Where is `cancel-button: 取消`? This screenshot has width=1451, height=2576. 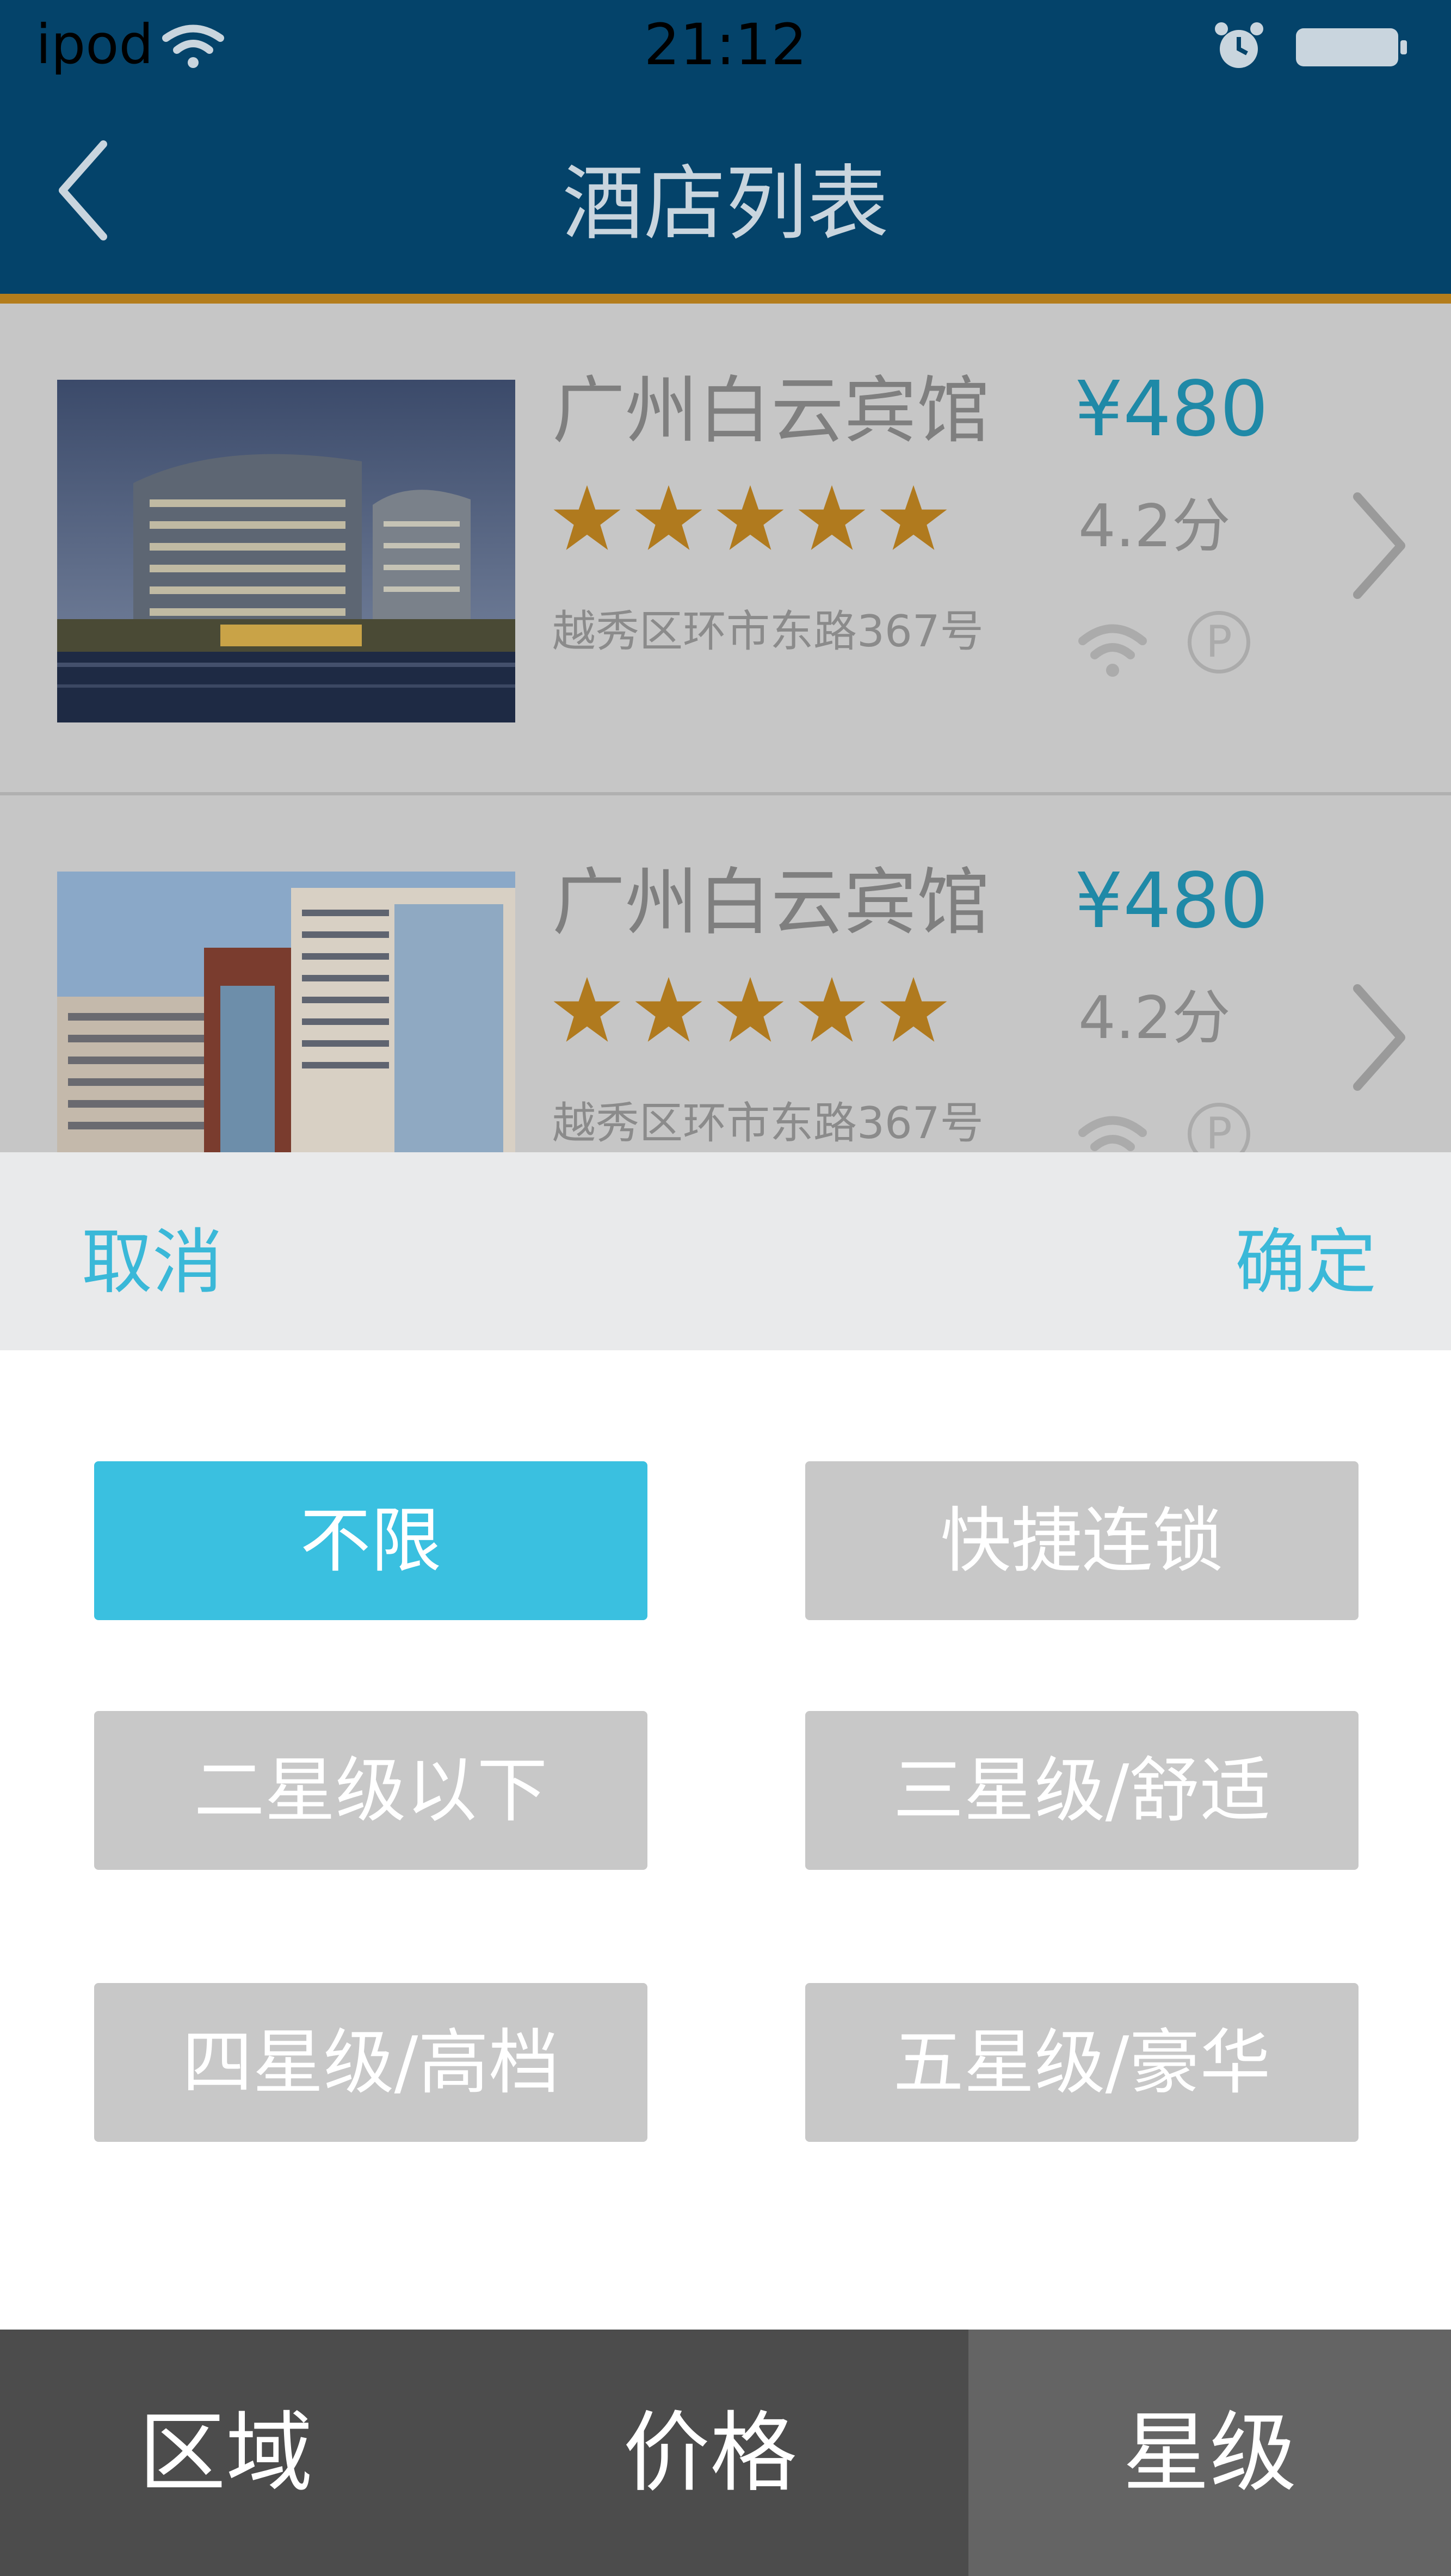
cancel-button: 取消 is located at coordinates (152, 1263).